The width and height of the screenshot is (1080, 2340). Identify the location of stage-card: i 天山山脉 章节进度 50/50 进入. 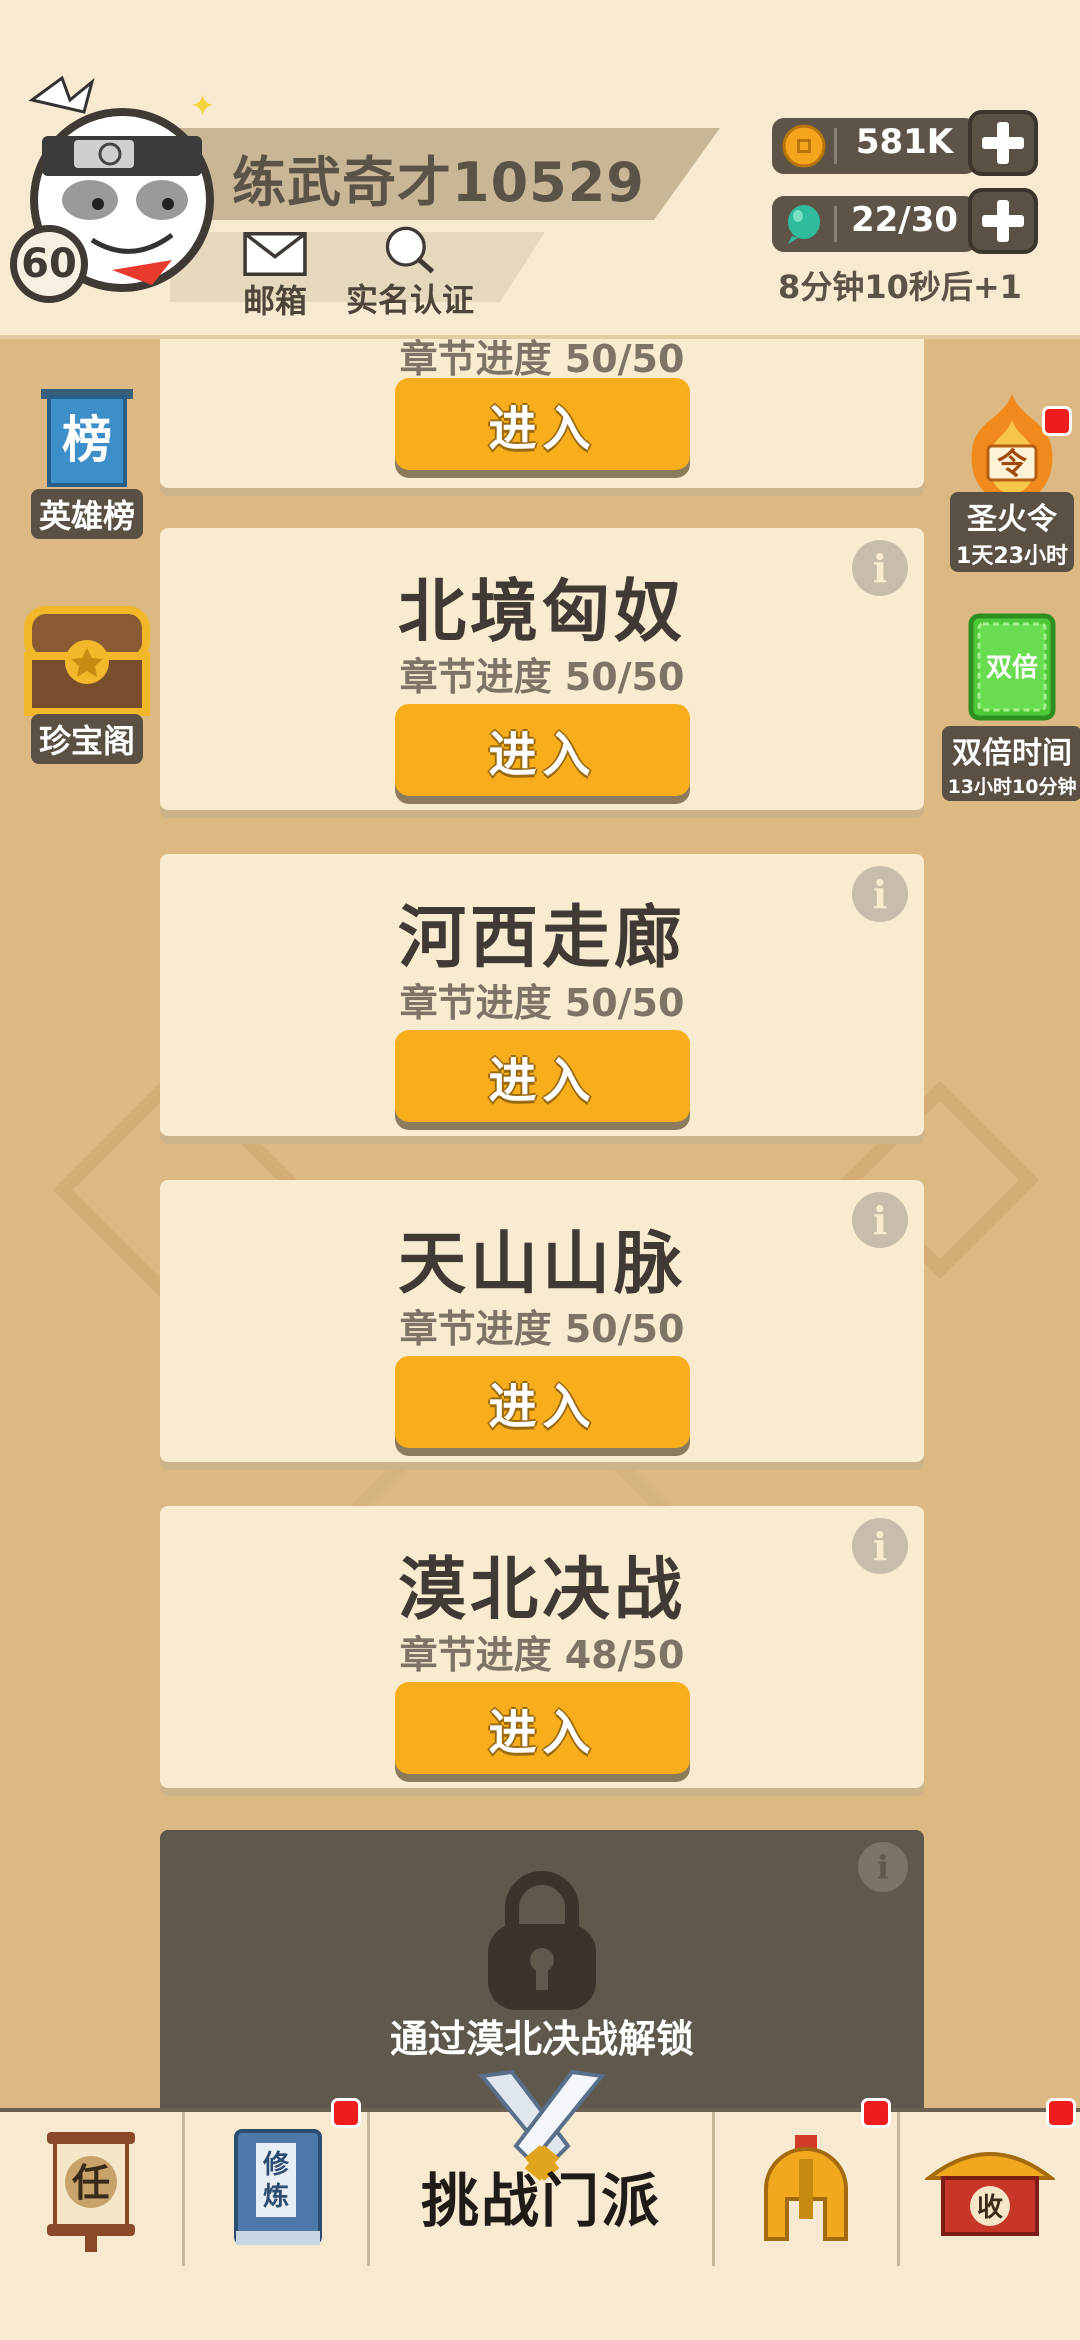
(542, 1321).